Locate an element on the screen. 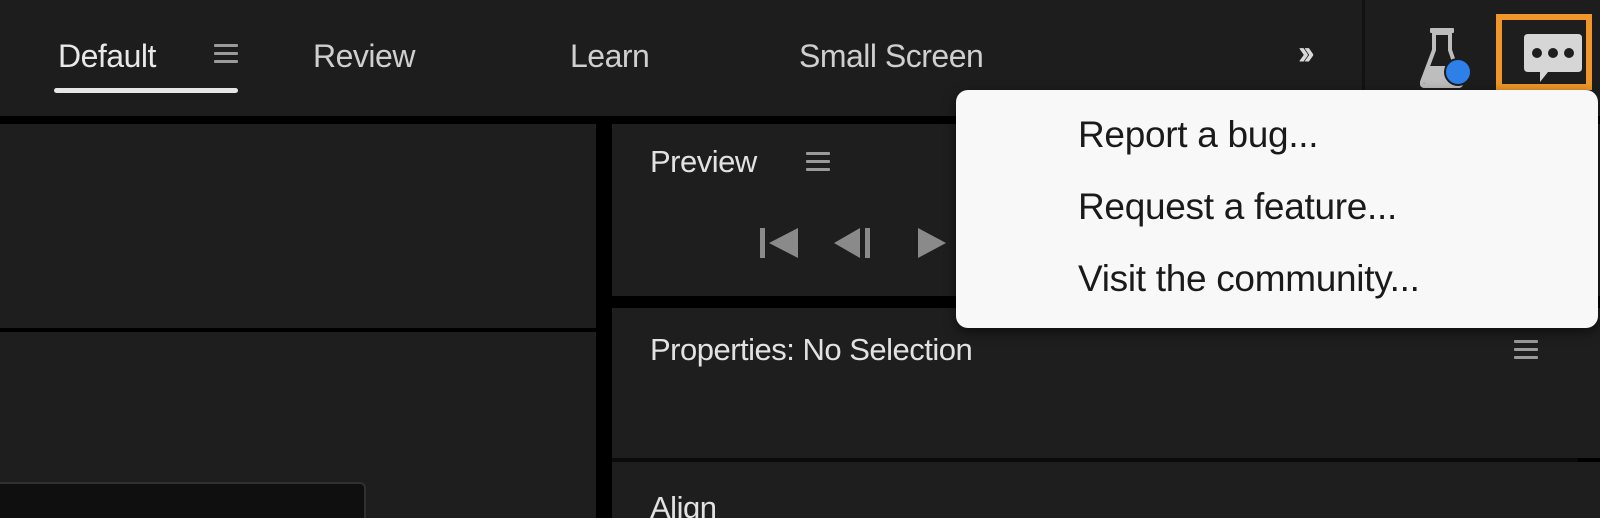 Image resolution: width=1600 pixels, height=518 pixels. properties-panel-title: Properties: No Selection is located at coordinates (811, 349).